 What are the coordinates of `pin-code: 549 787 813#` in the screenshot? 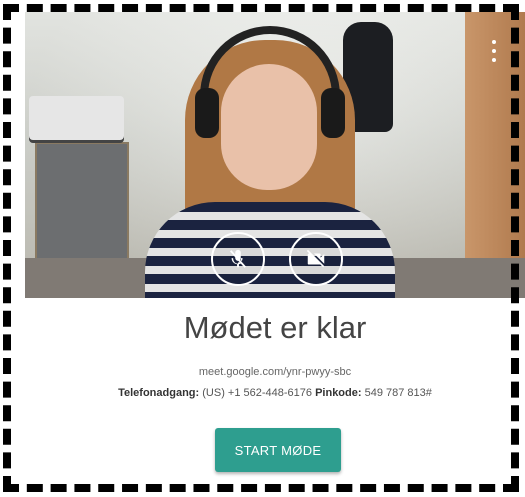 It's located at (398, 393).